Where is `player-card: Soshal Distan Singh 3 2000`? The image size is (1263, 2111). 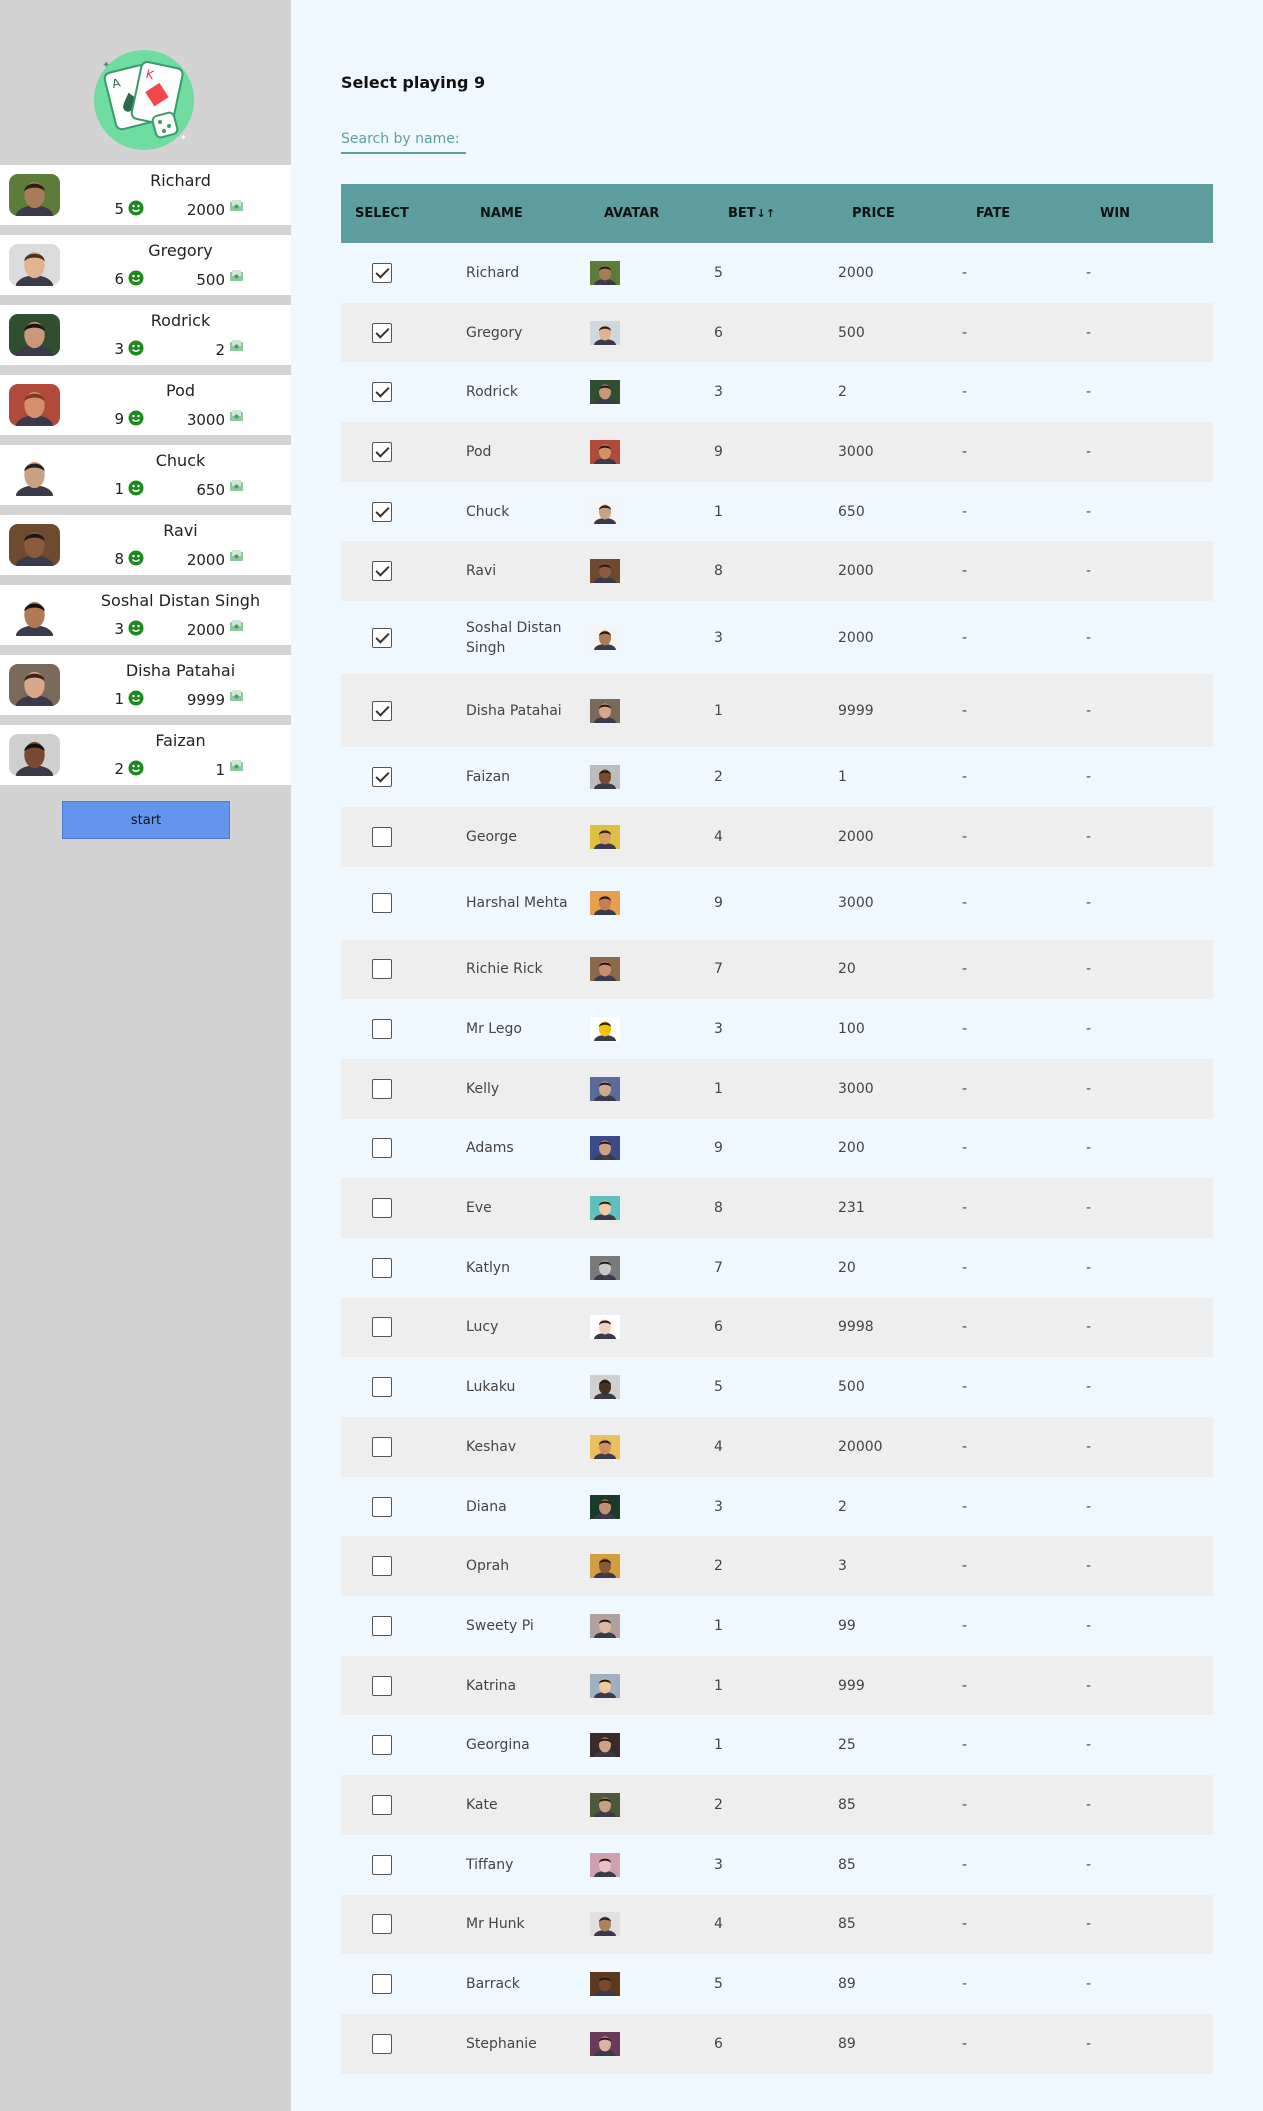
player-card: Soshal Distan Singh 3 2000 is located at coordinates (145, 615).